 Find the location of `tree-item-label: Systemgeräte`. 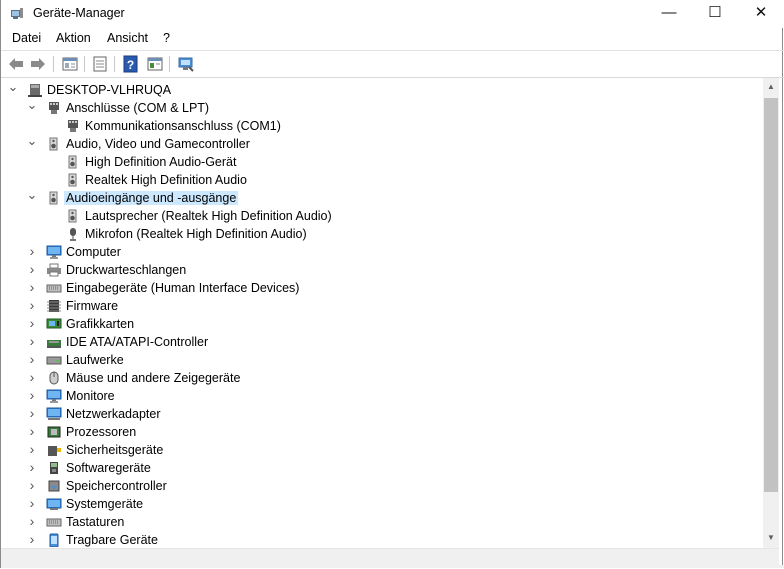

tree-item-label: Systemgeräte is located at coordinates (105, 504).